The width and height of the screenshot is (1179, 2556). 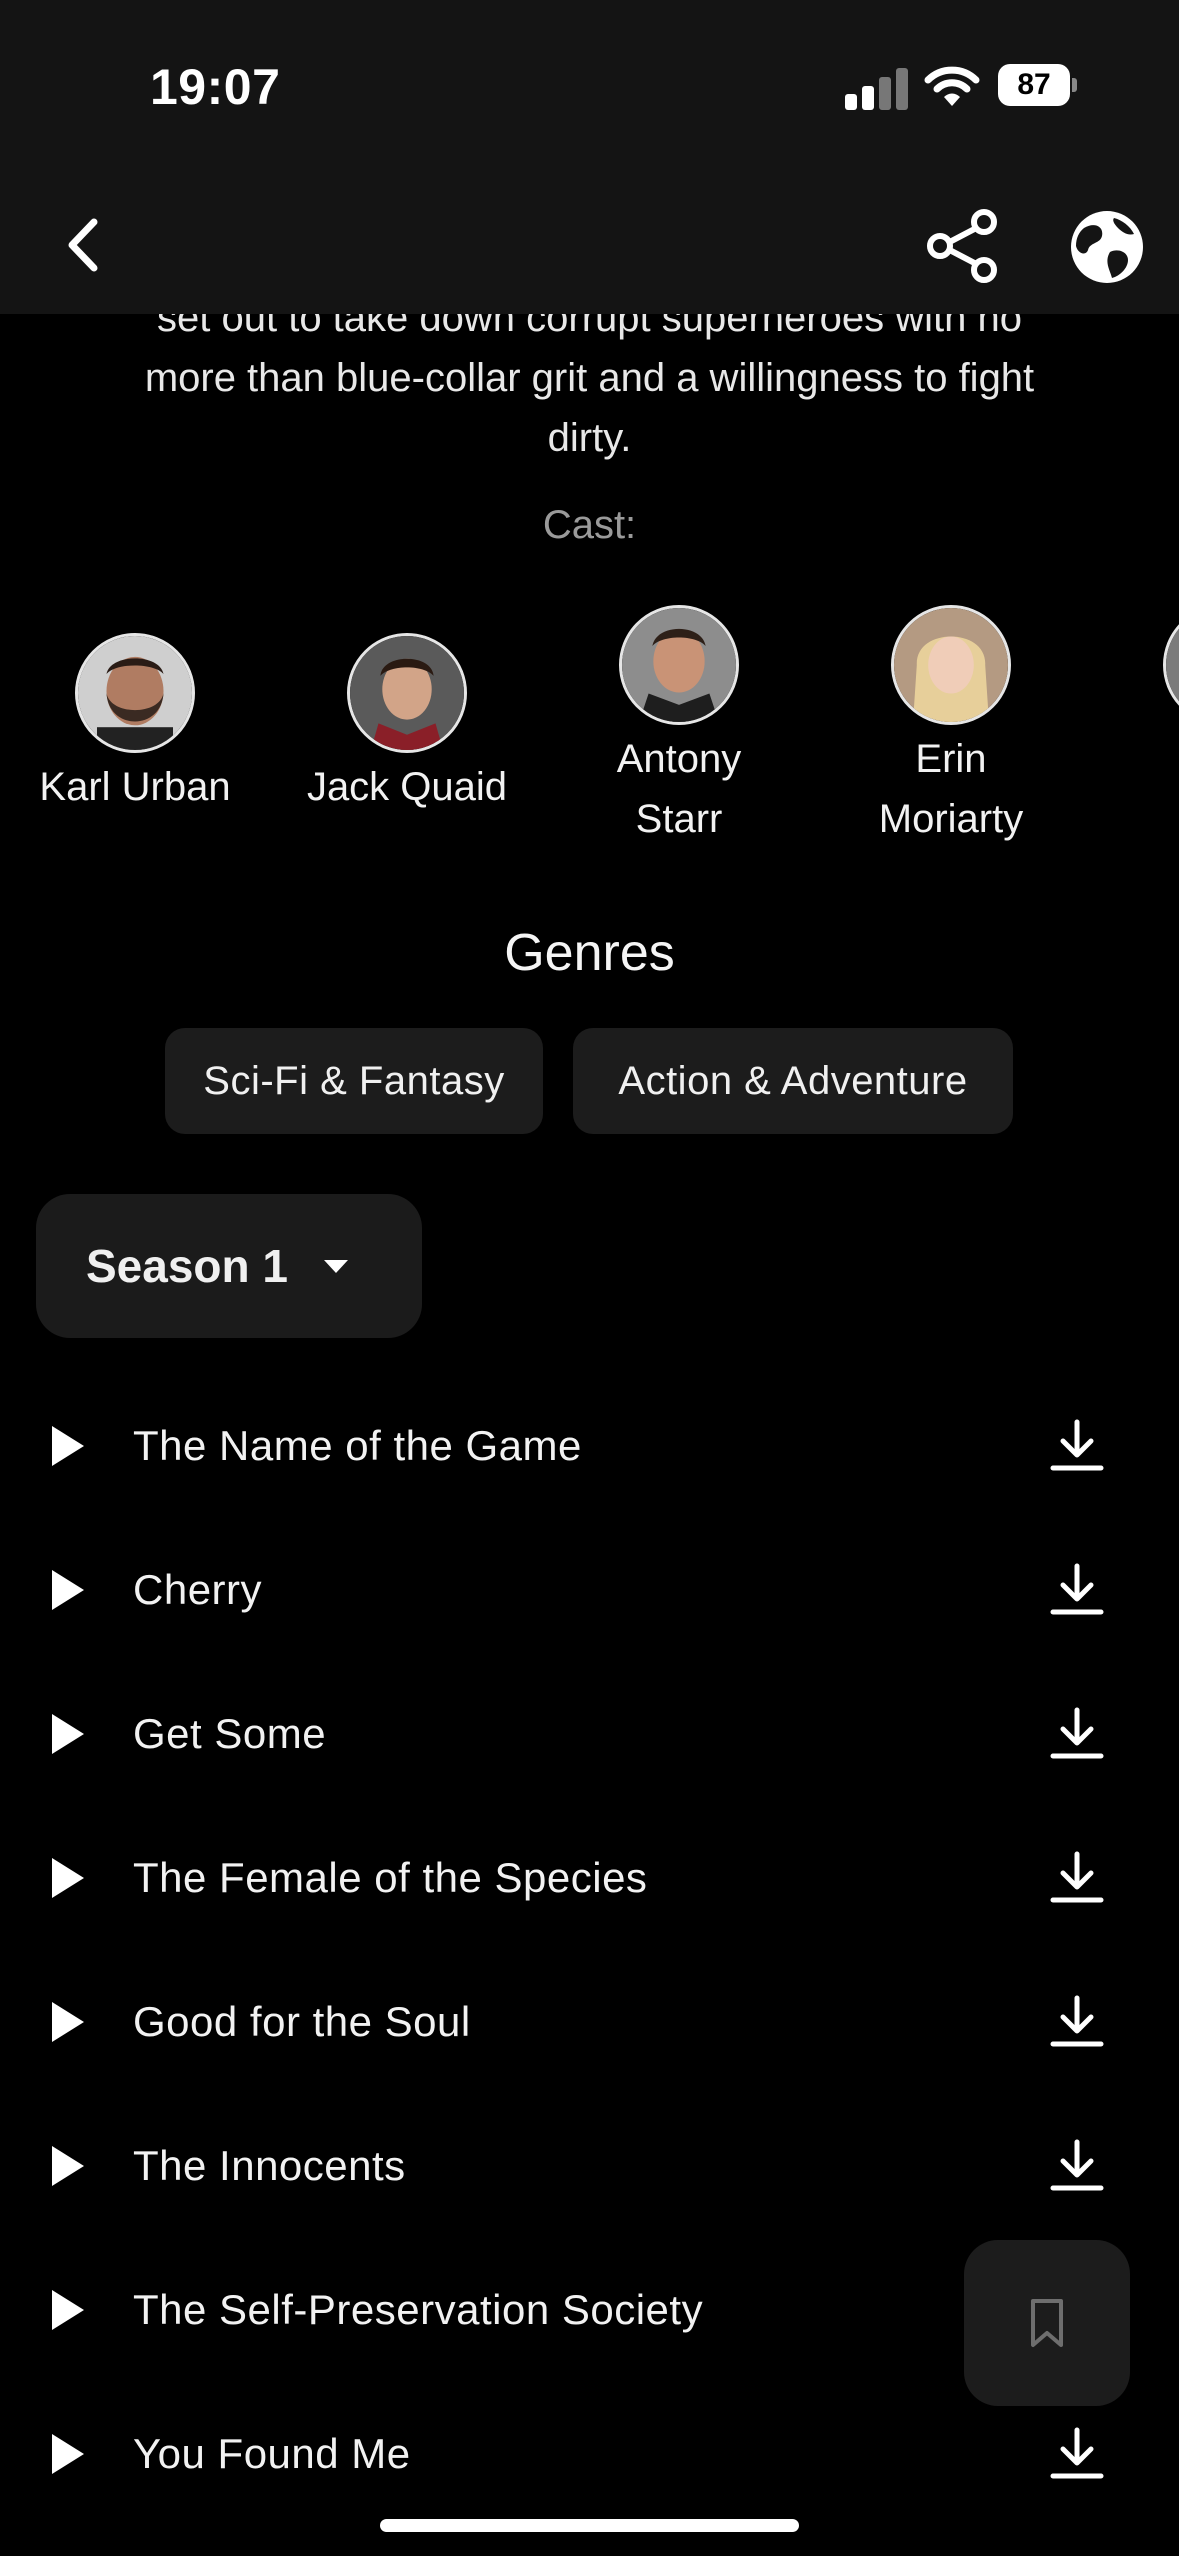 What do you see at coordinates (269, 2165) in the screenshot?
I see `episode-title: The Innocents` at bounding box center [269, 2165].